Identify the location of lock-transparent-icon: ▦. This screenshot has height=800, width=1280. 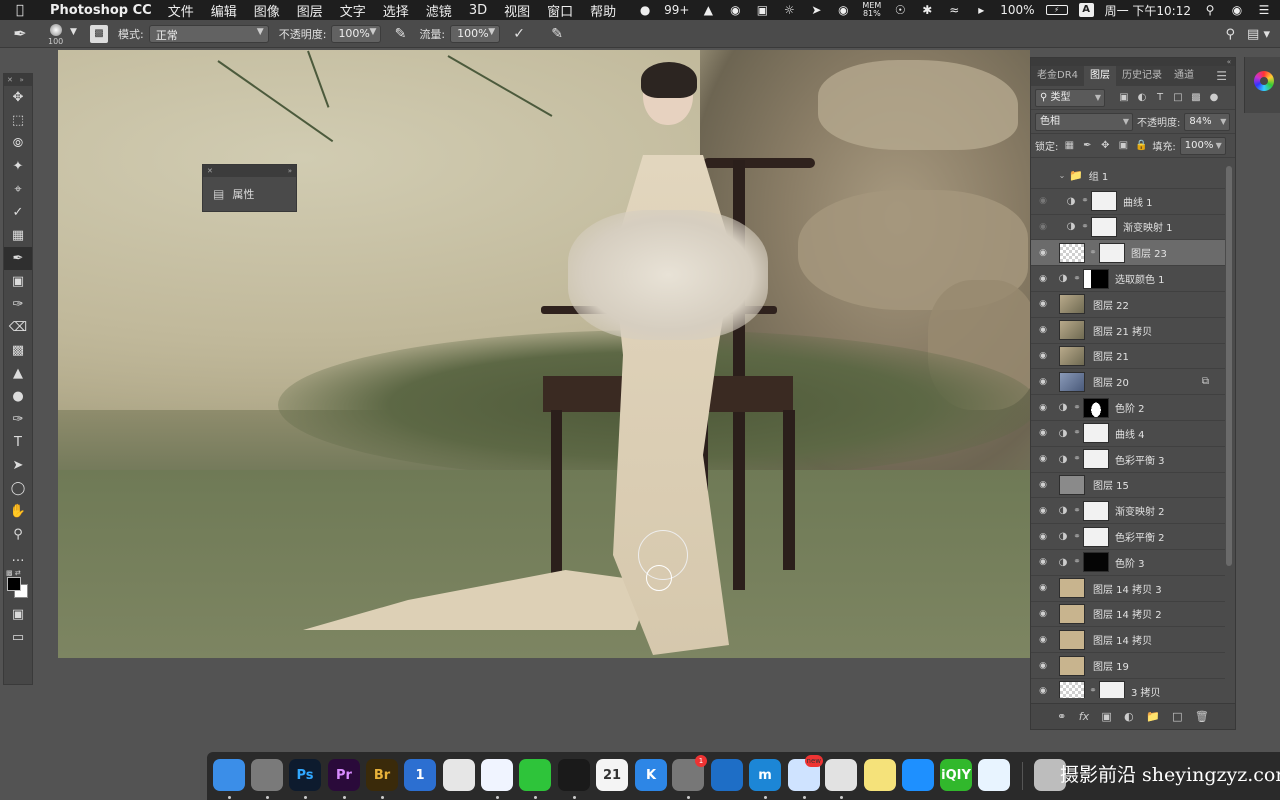
(1069, 145).